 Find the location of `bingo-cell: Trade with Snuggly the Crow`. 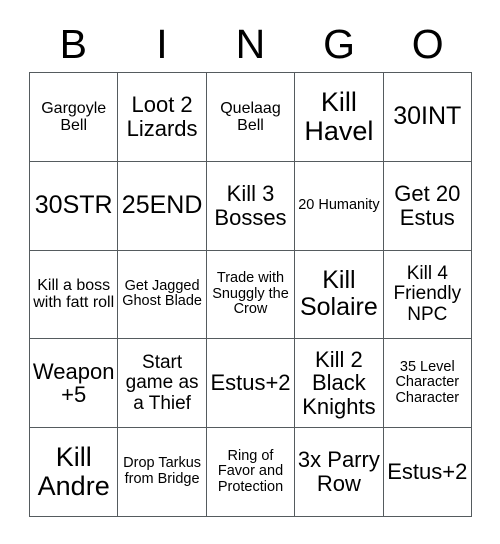

bingo-cell: Trade with Snuggly the Crow is located at coordinates (251, 295).